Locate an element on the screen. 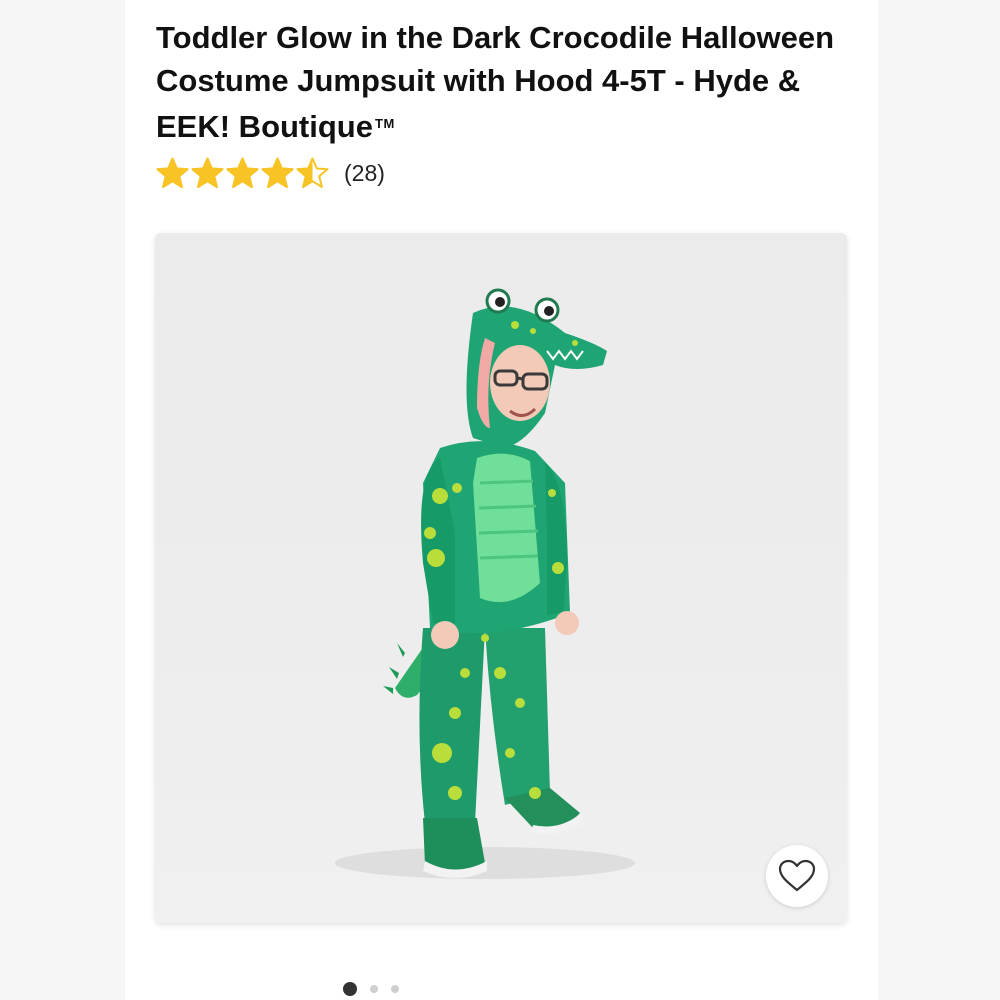  favorite-button is located at coordinates (797, 876).